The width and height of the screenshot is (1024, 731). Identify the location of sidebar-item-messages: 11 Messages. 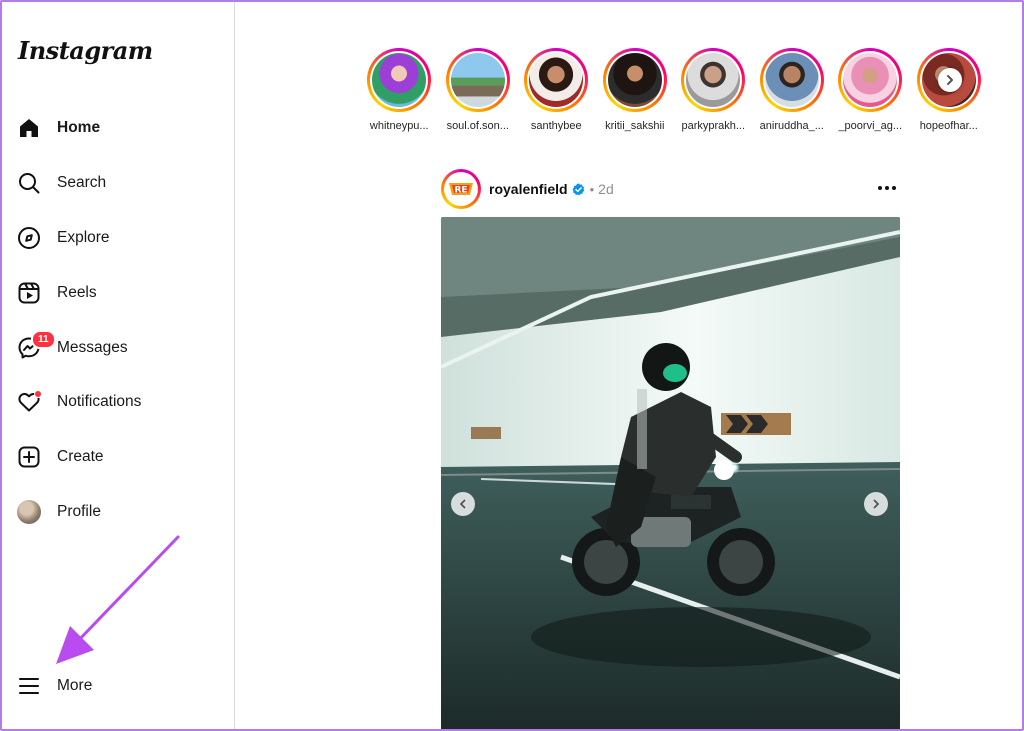
(72, 347).